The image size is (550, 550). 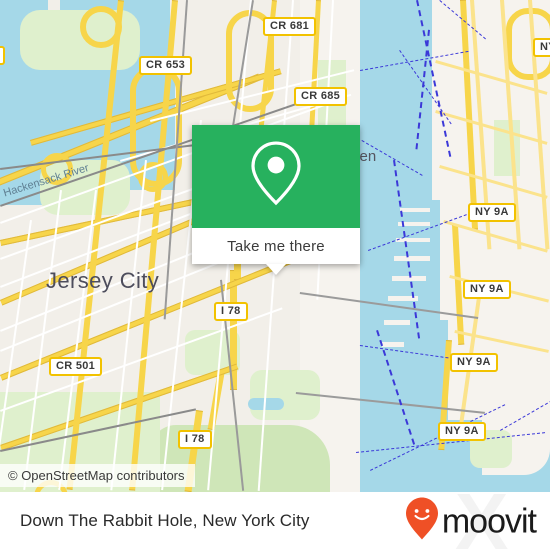 I want to click on moovit-smiley-pin-icon, so click(x=422, y=521).